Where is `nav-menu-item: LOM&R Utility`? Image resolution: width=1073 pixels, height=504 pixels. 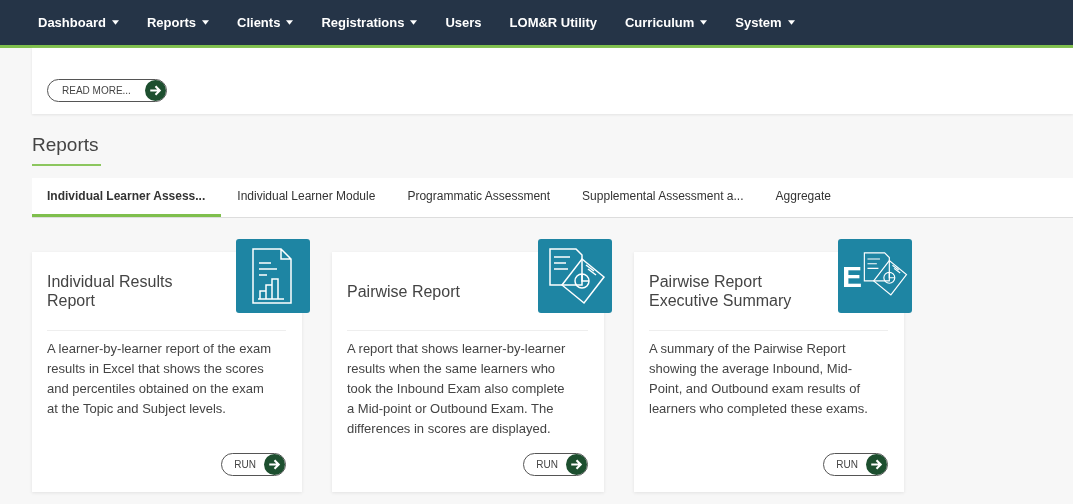 nav-menu-item: LOM&R Utility is located at coordinates (553, 22).